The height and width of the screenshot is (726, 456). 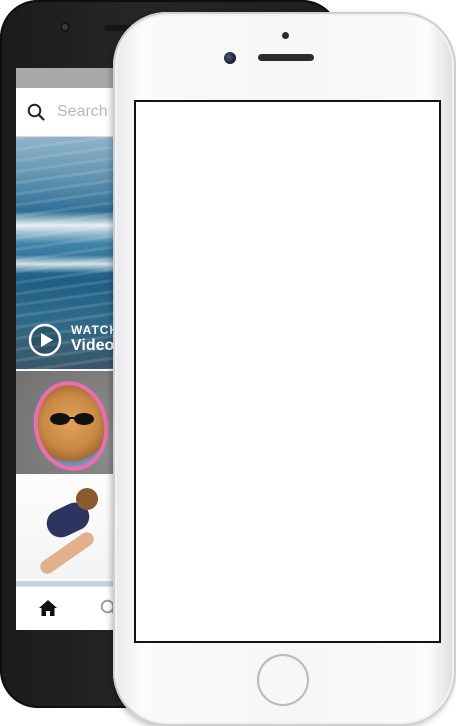 I want to click on sunglasses-icon, so click(x=72, y=419).